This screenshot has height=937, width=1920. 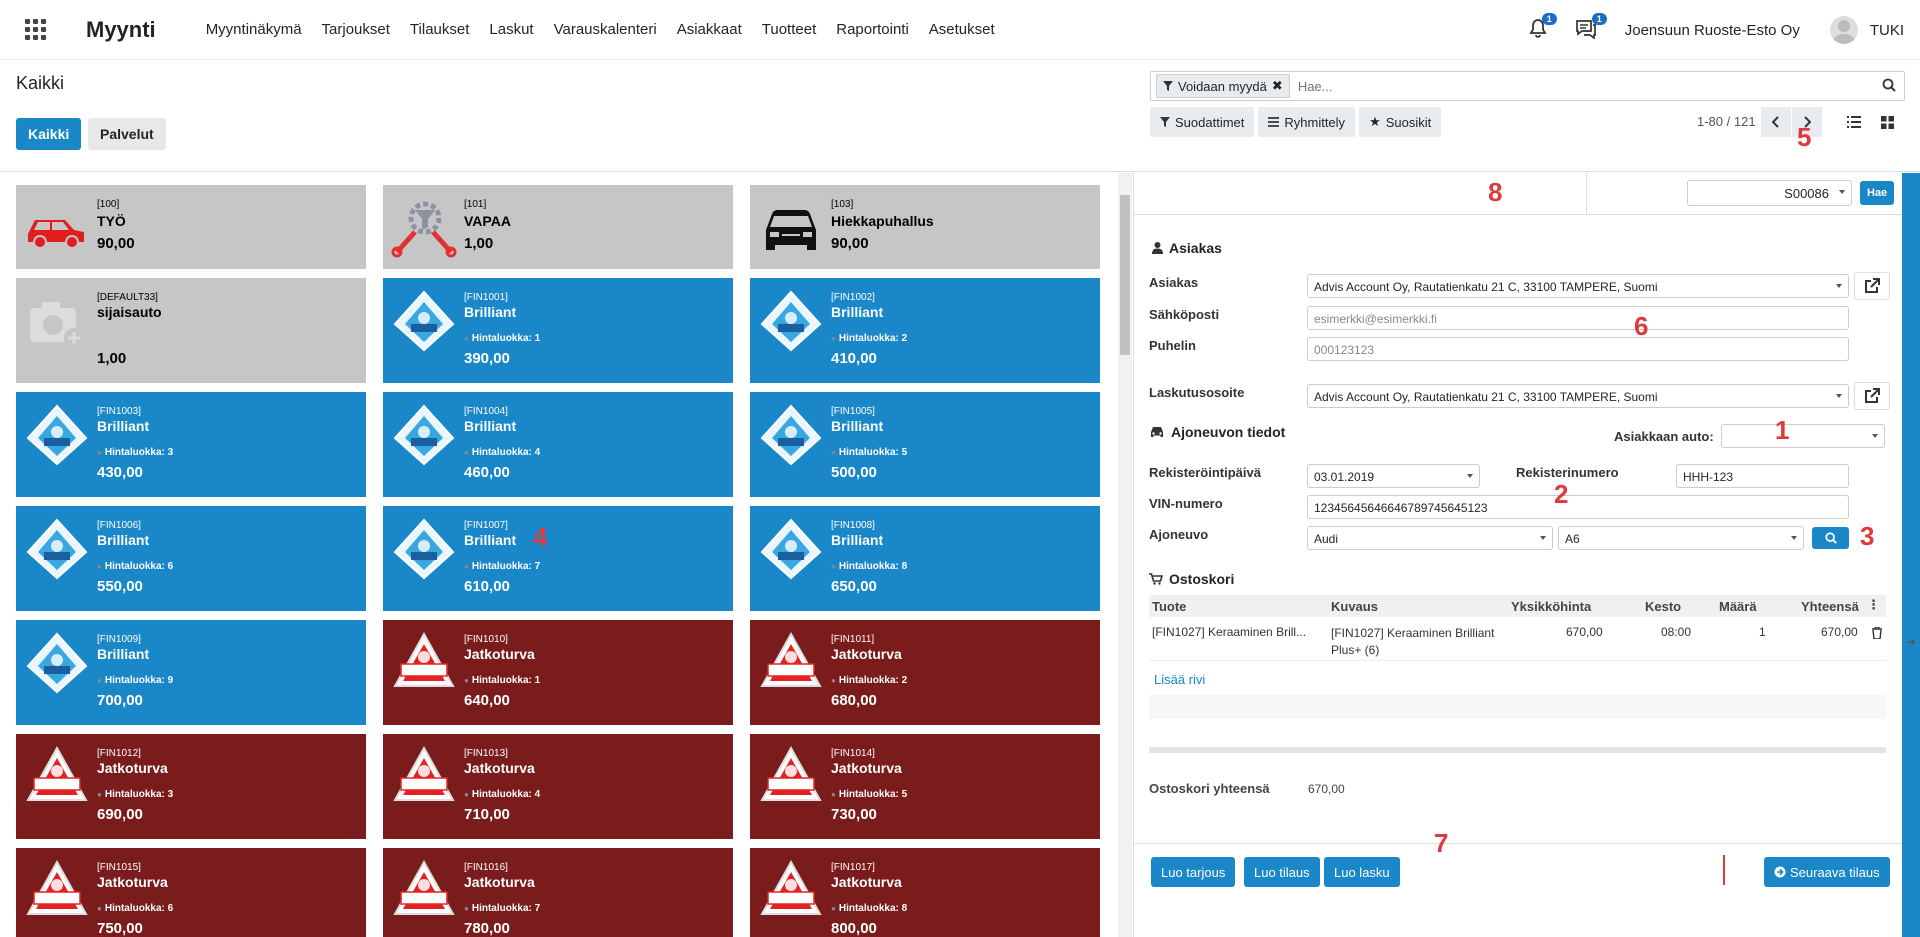 I want to click on phone-label: Puhelin, so click(x=1172, y=345).